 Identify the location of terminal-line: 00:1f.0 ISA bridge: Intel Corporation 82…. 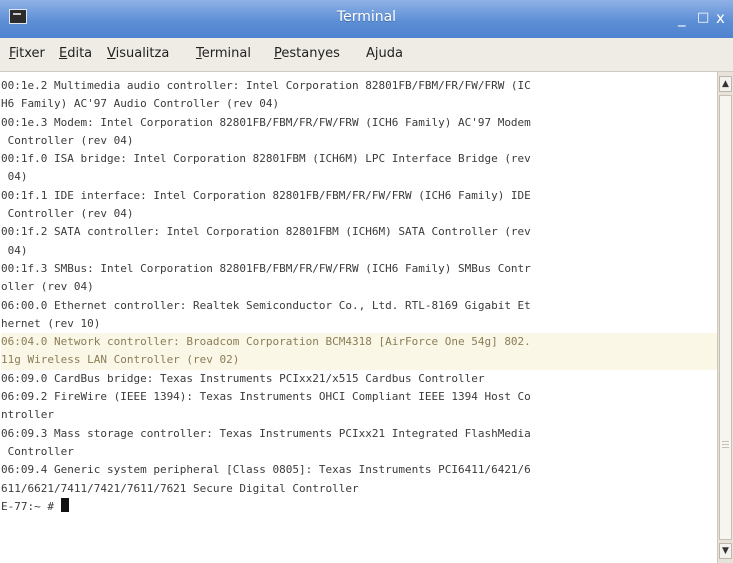
(266, 159).